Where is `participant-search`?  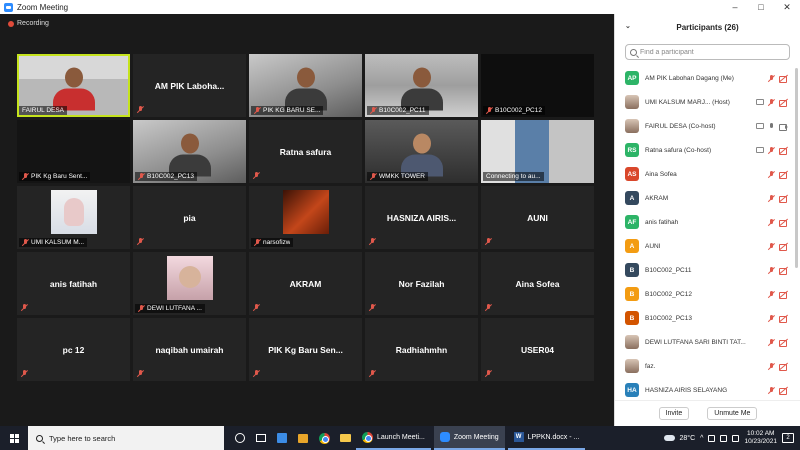 participant-search is located at coordinates (707, 52).